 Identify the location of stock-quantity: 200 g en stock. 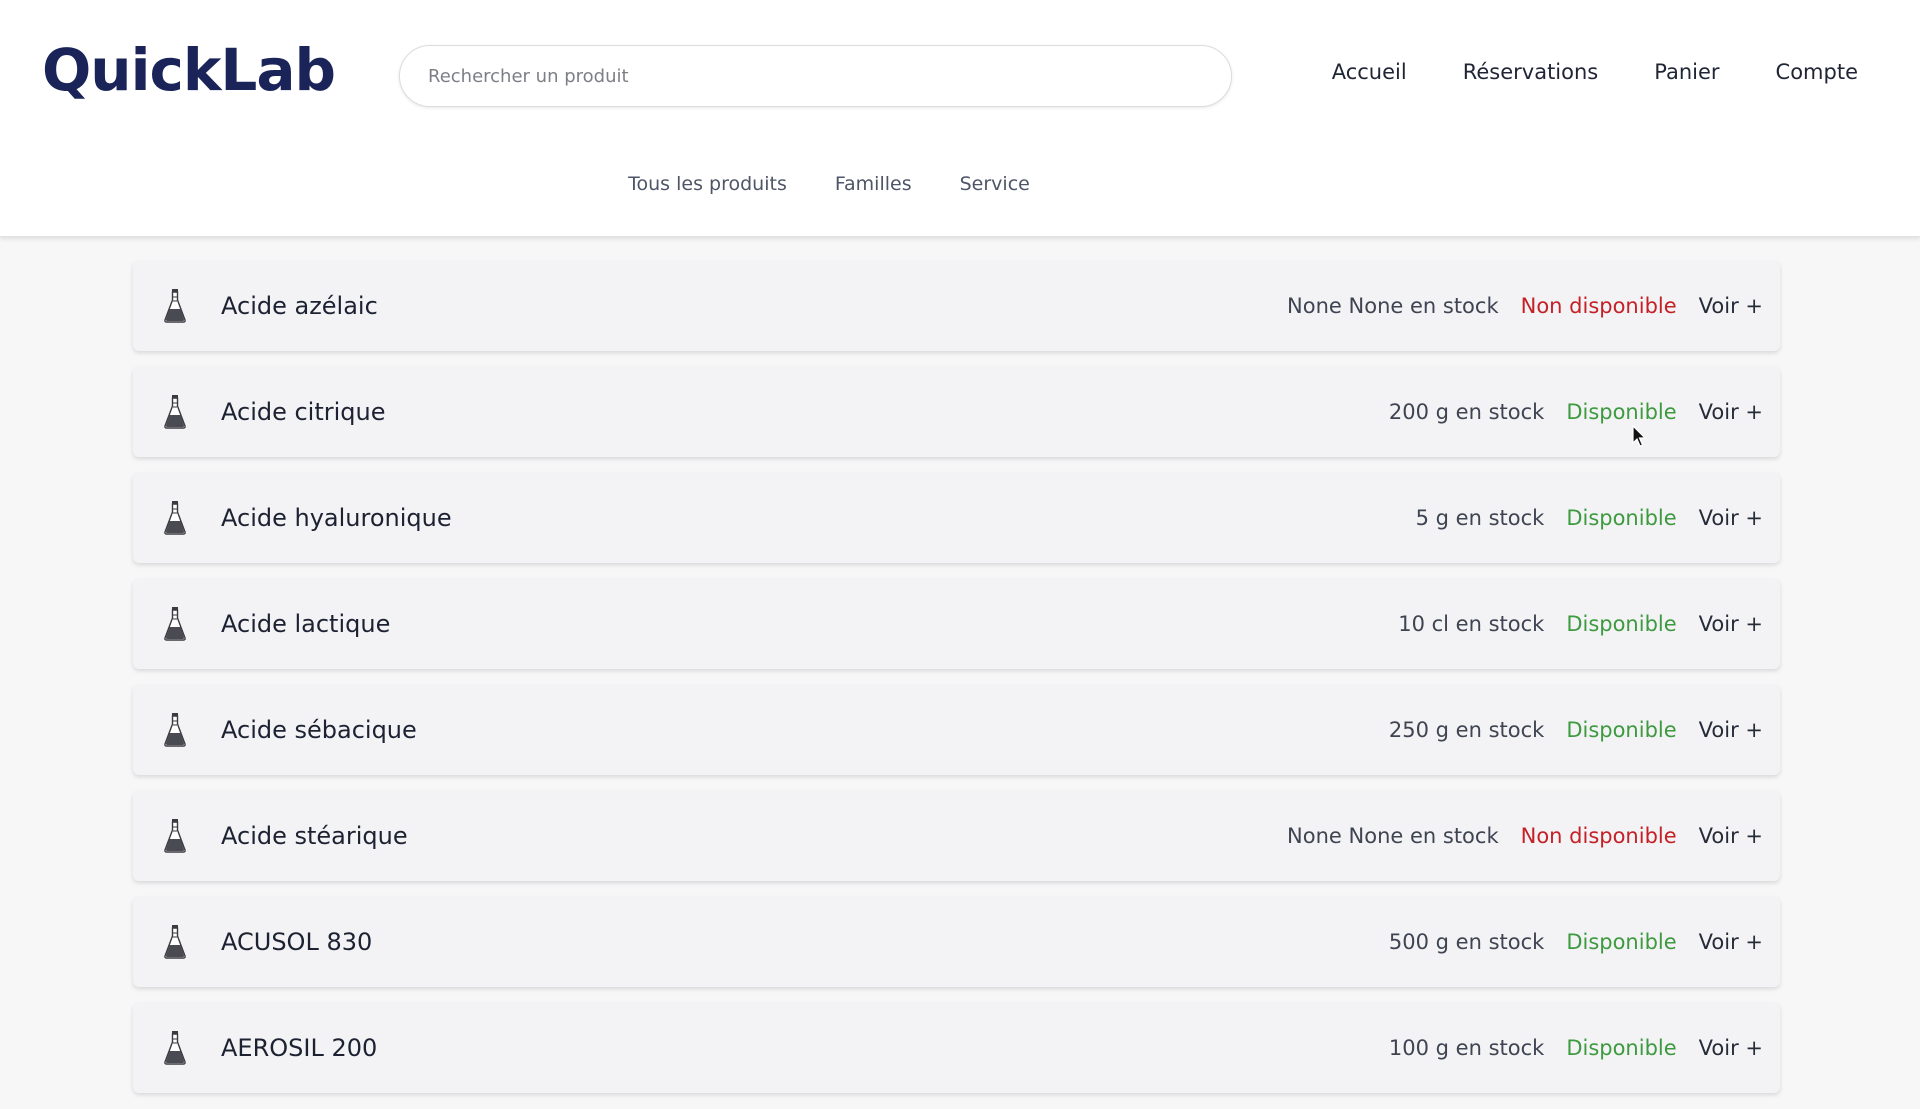
(1466, 412).